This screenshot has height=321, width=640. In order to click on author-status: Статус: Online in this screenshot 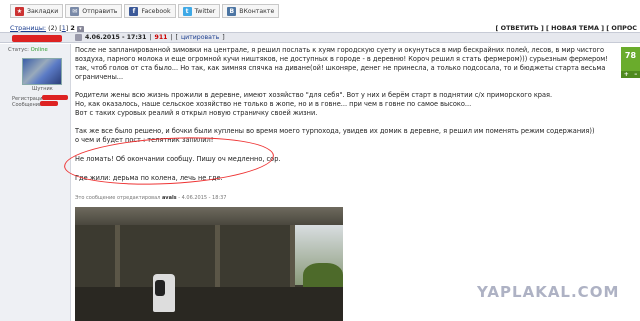, I will do `click(28, 50)`.